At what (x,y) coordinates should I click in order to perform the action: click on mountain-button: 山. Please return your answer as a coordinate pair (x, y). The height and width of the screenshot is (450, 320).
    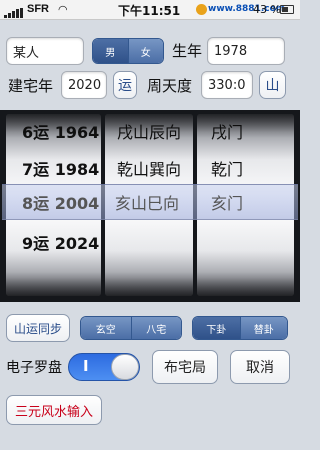
    Looking at the image, I should click on (272, 85).